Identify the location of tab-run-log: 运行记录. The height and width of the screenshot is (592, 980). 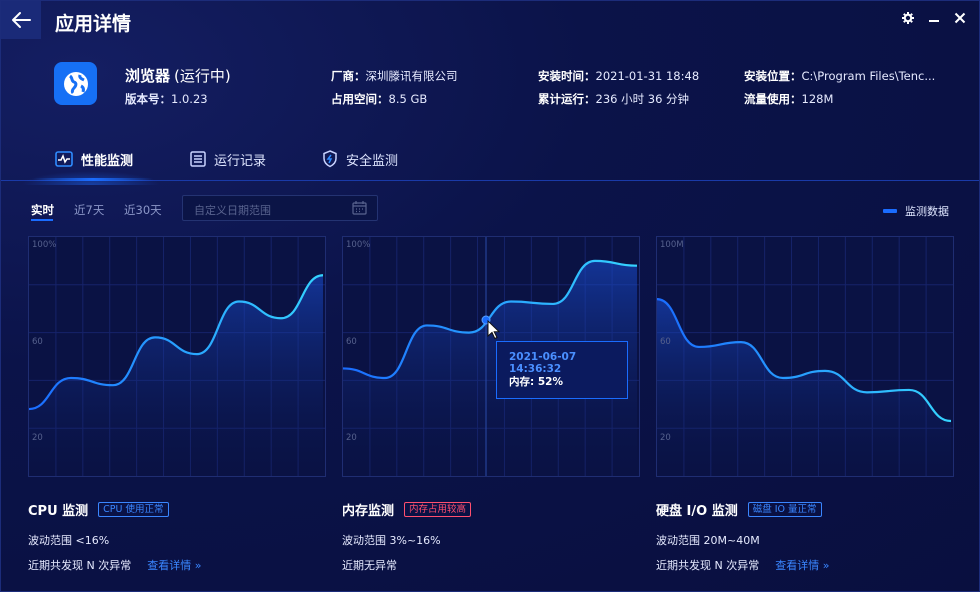
(228, 159).